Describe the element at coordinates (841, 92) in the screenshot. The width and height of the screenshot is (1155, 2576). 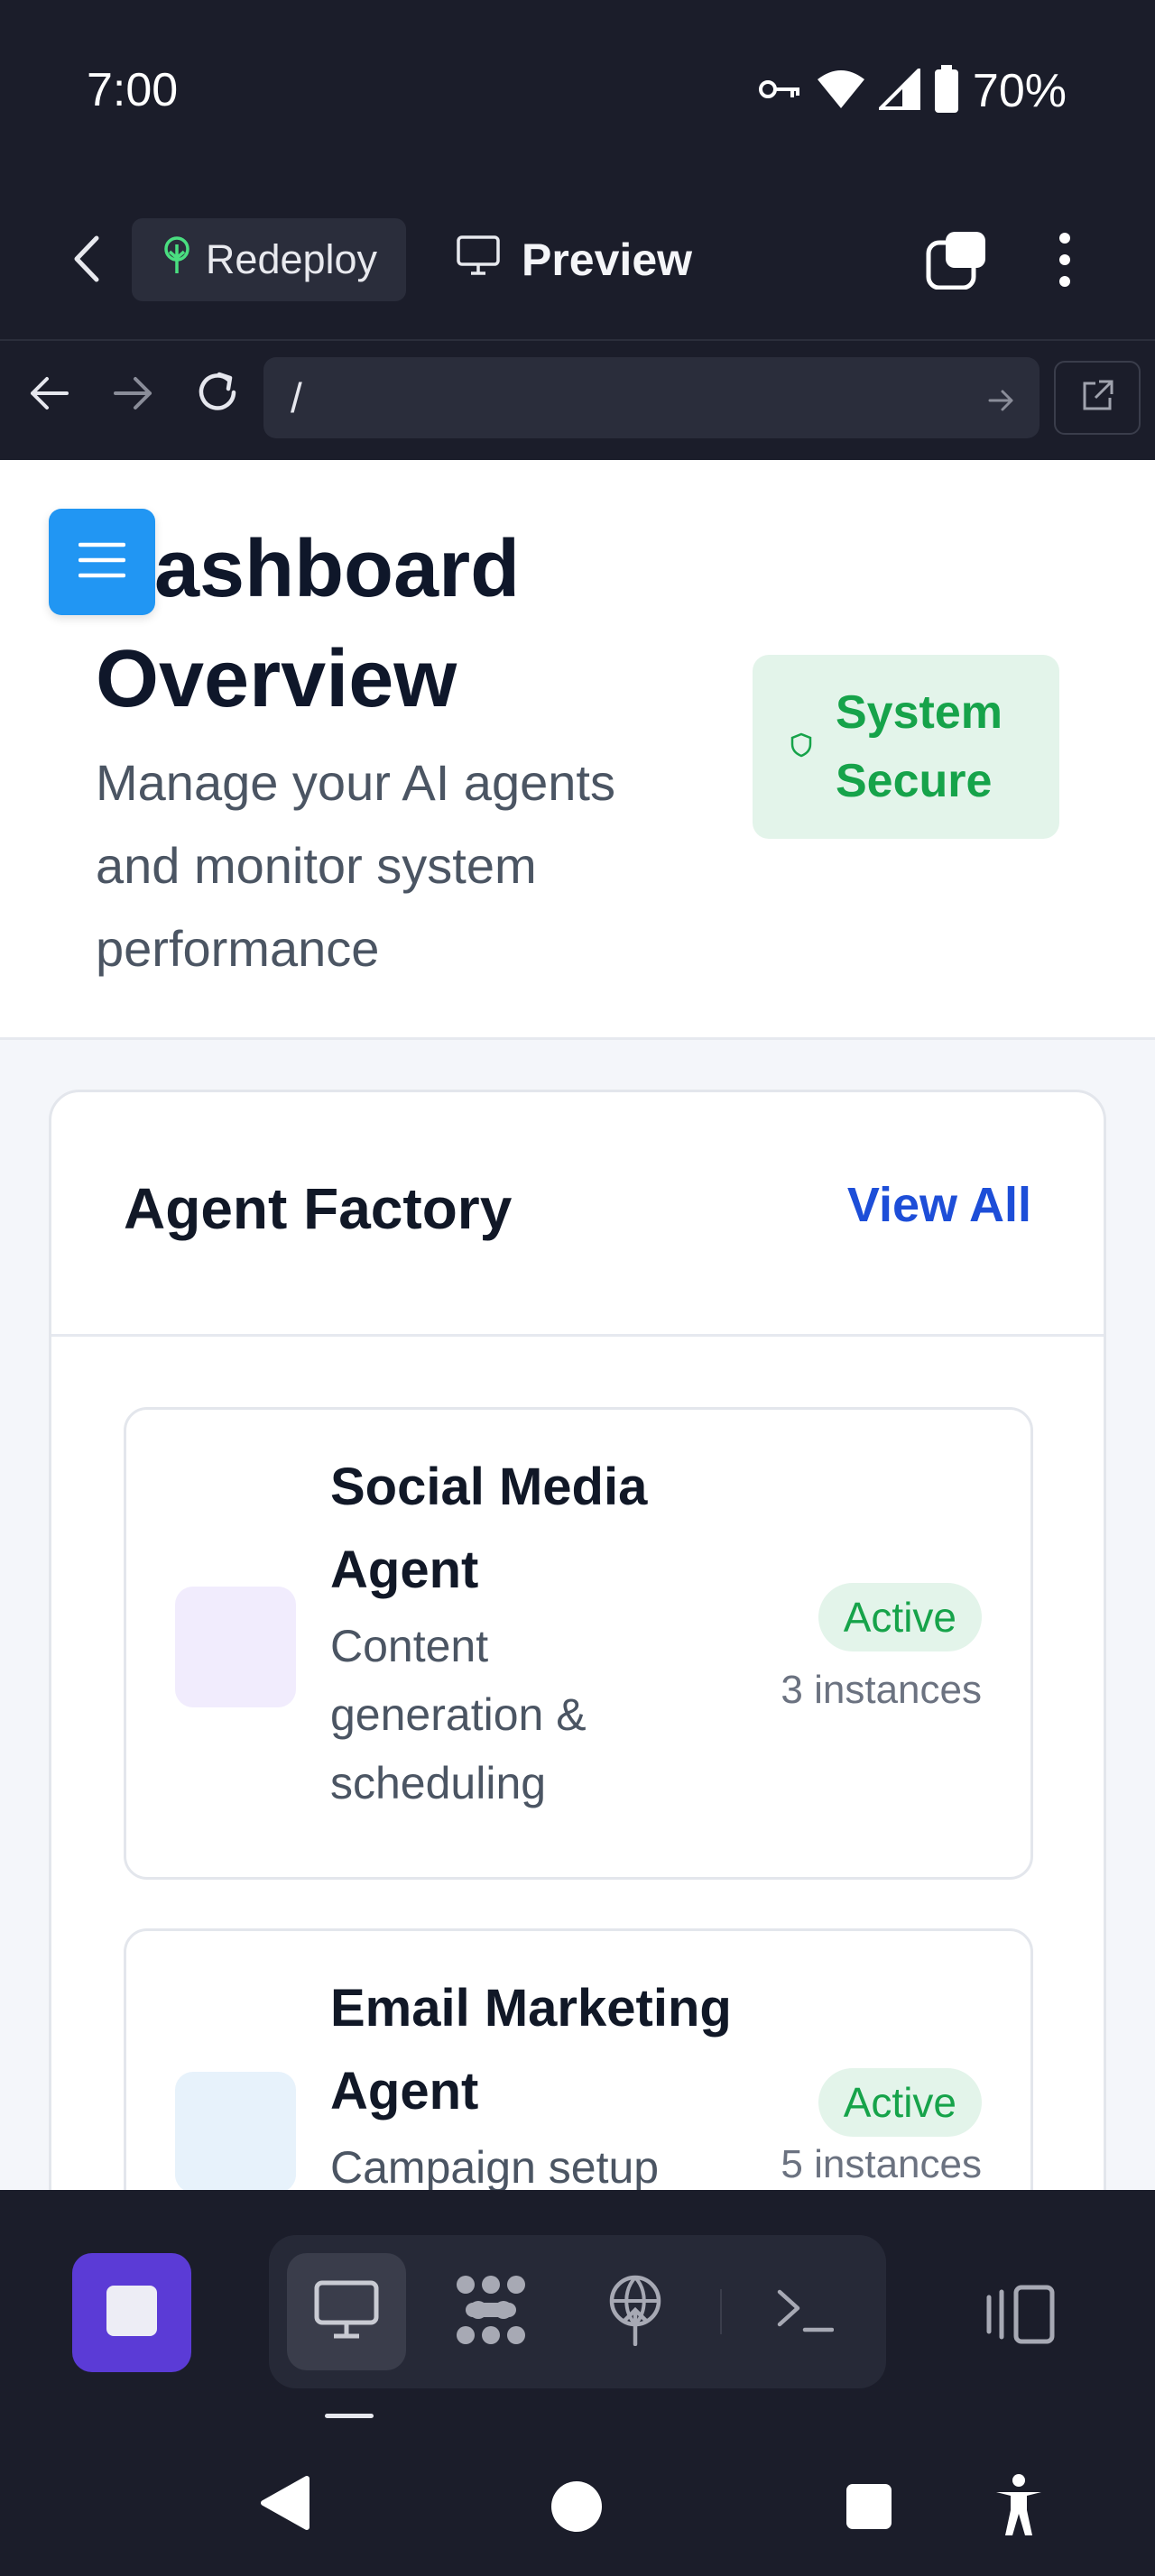
I see `wifi-icon` at that location.